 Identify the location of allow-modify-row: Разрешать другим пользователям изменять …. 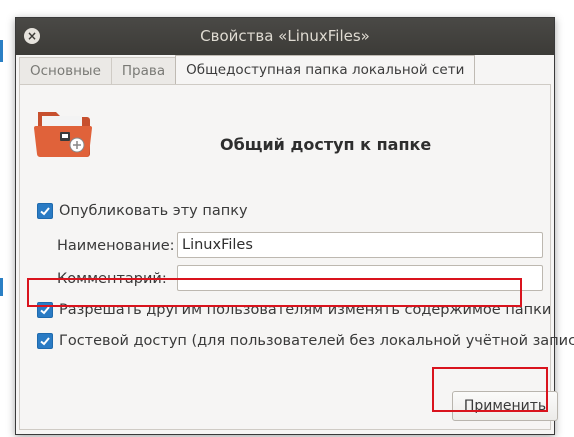
(294, 310).